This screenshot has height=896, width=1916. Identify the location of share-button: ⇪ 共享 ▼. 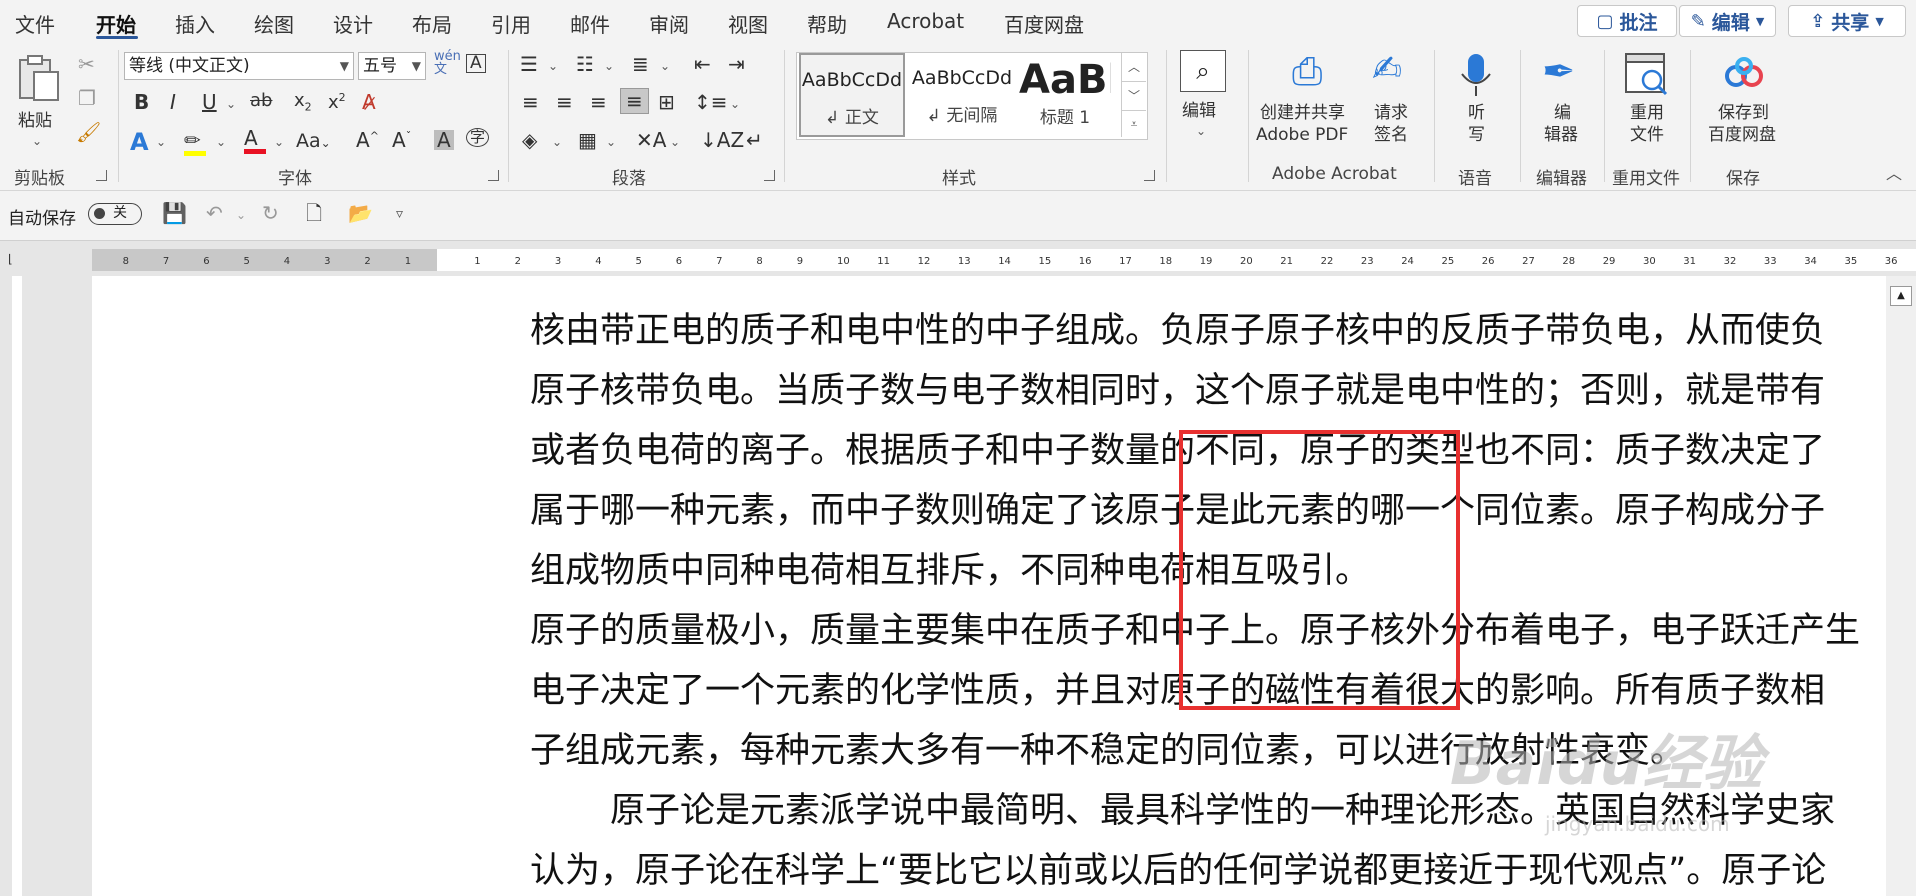
(1847, 21).